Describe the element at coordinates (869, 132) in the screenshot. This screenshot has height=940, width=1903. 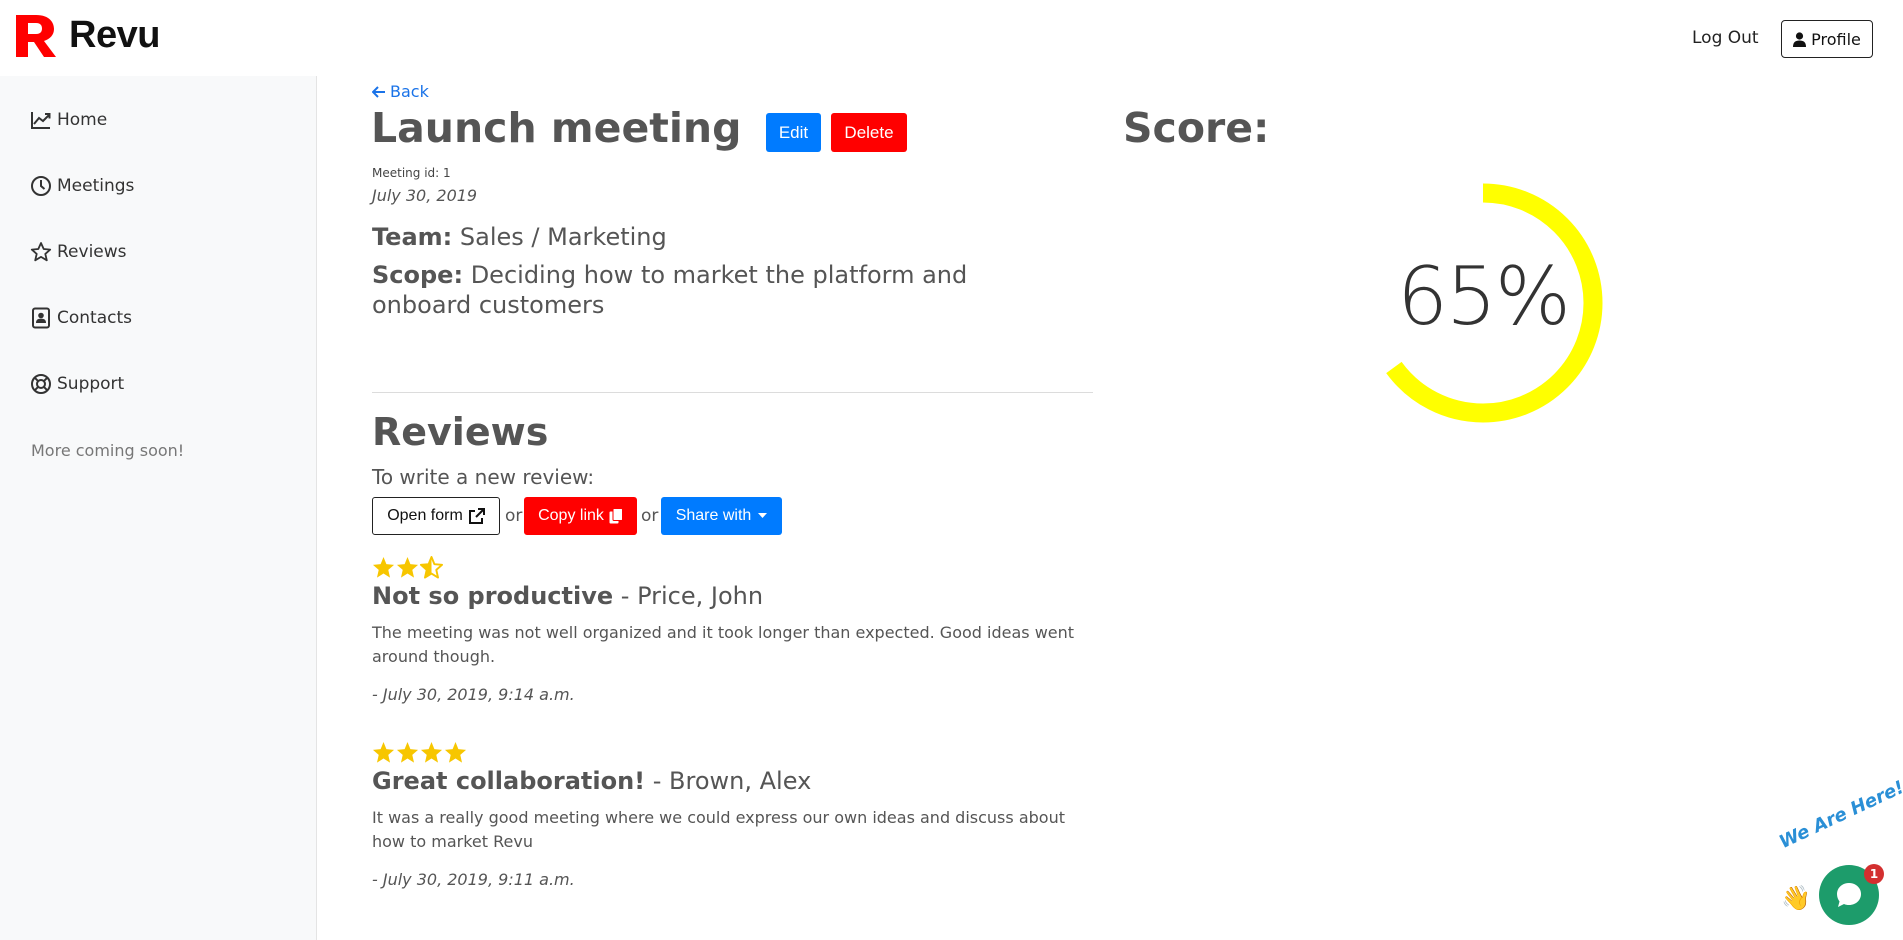
I see `delete-button: Delete` at that location.